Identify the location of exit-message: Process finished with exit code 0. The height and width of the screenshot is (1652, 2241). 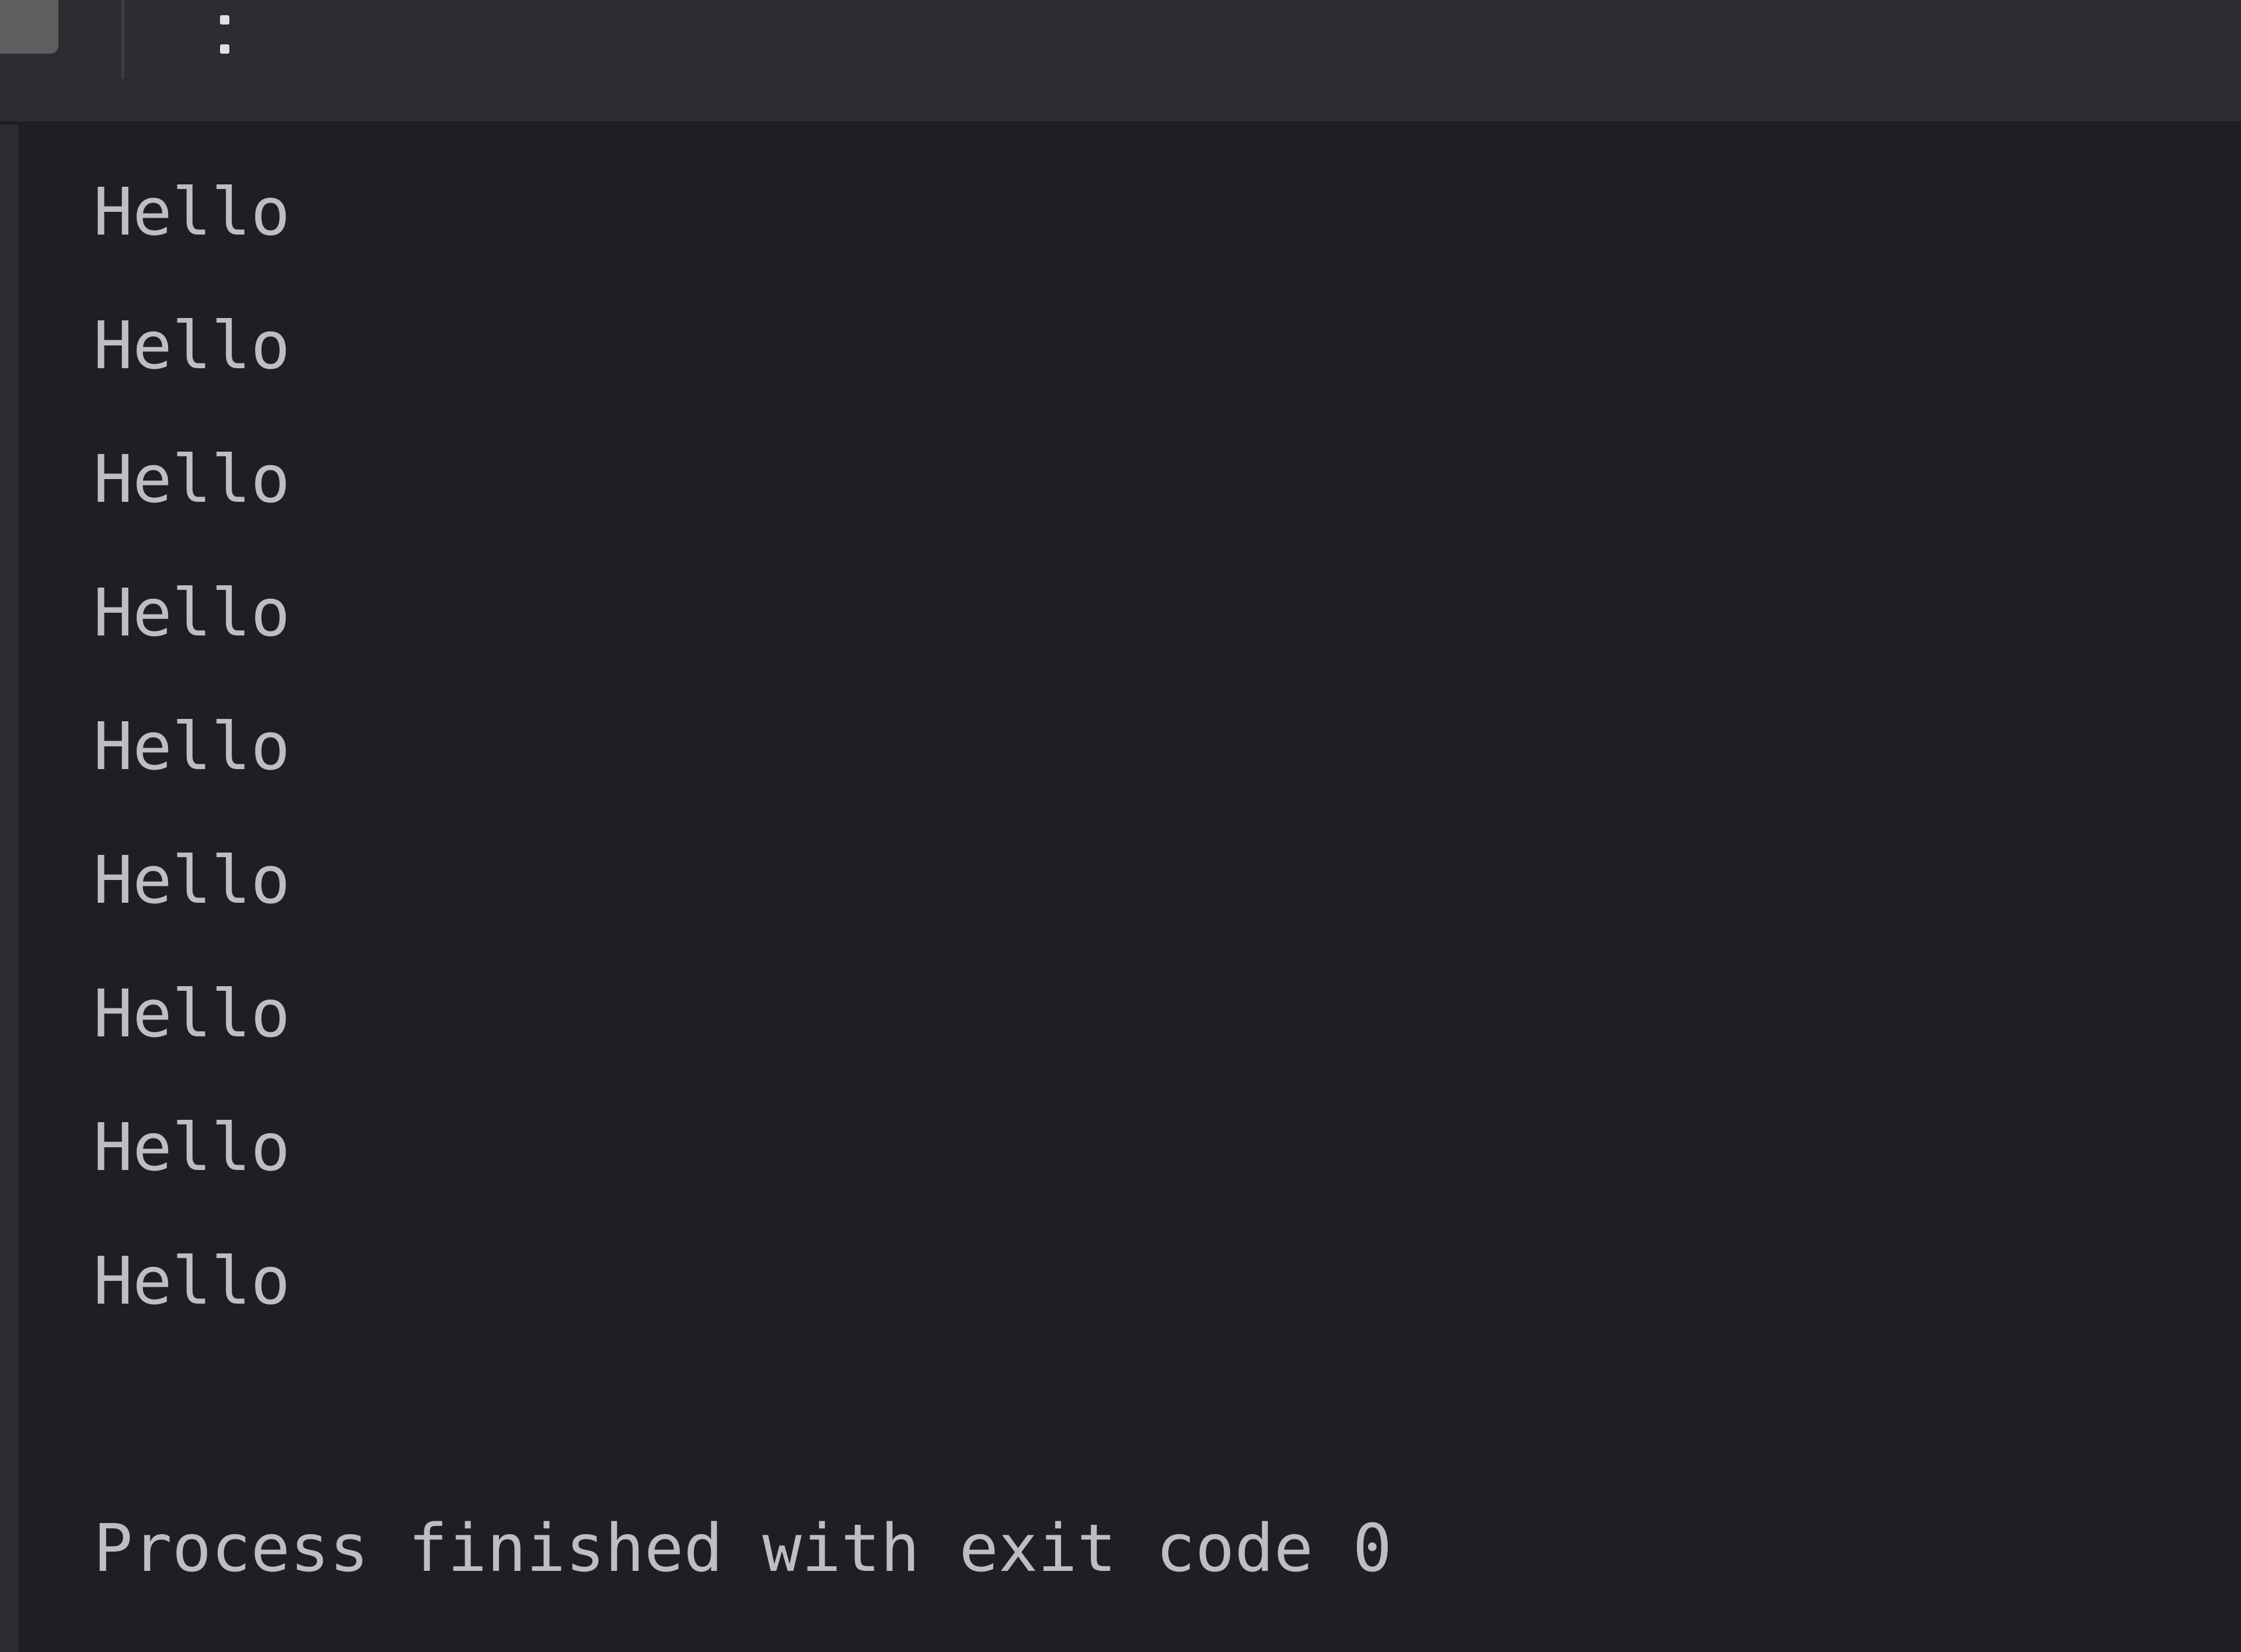
(742, 1549).